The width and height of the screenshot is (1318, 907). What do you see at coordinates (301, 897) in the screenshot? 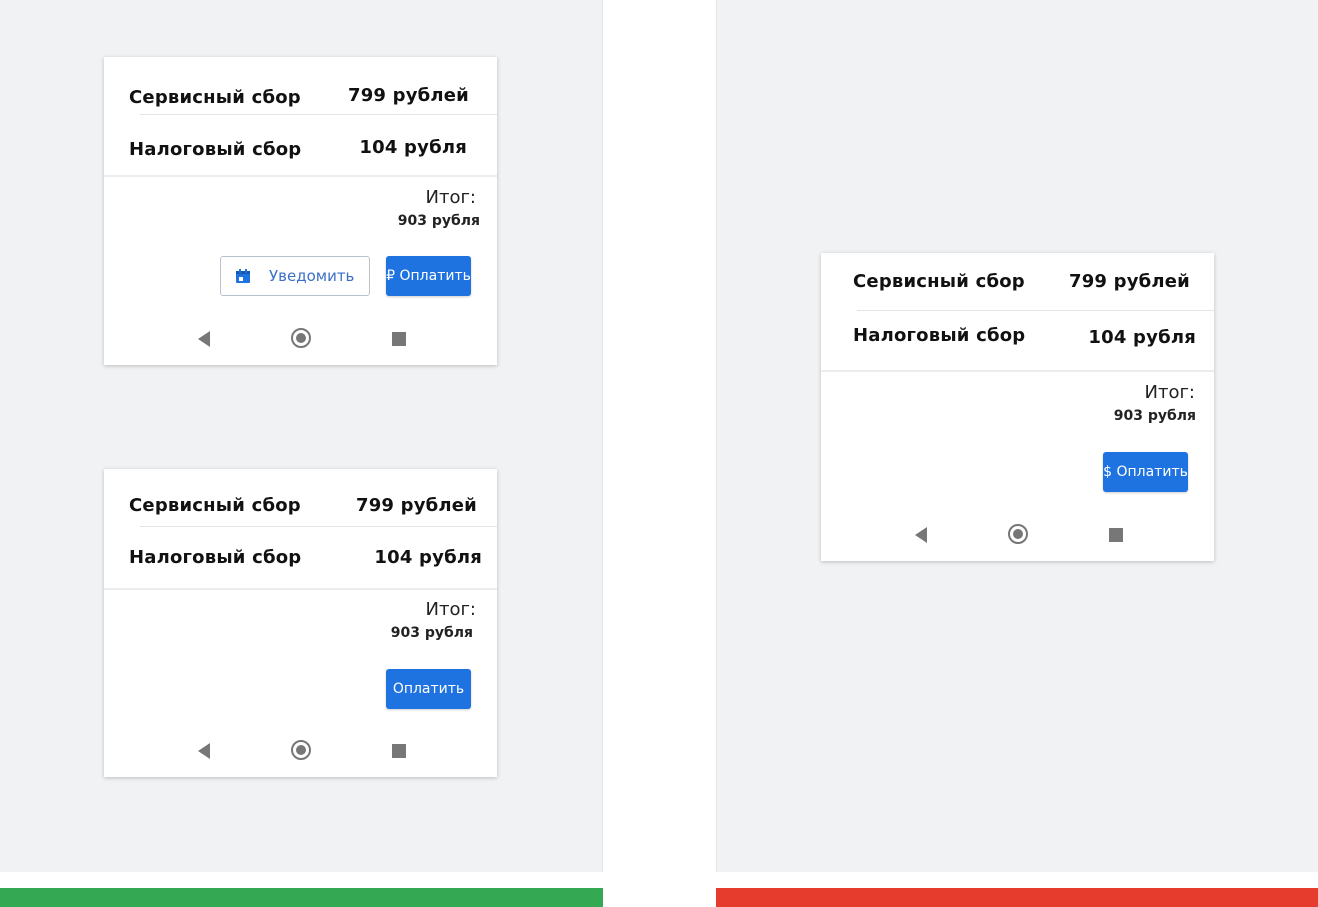
I see `good-indicator-strip` at bounding box center [301, 897].